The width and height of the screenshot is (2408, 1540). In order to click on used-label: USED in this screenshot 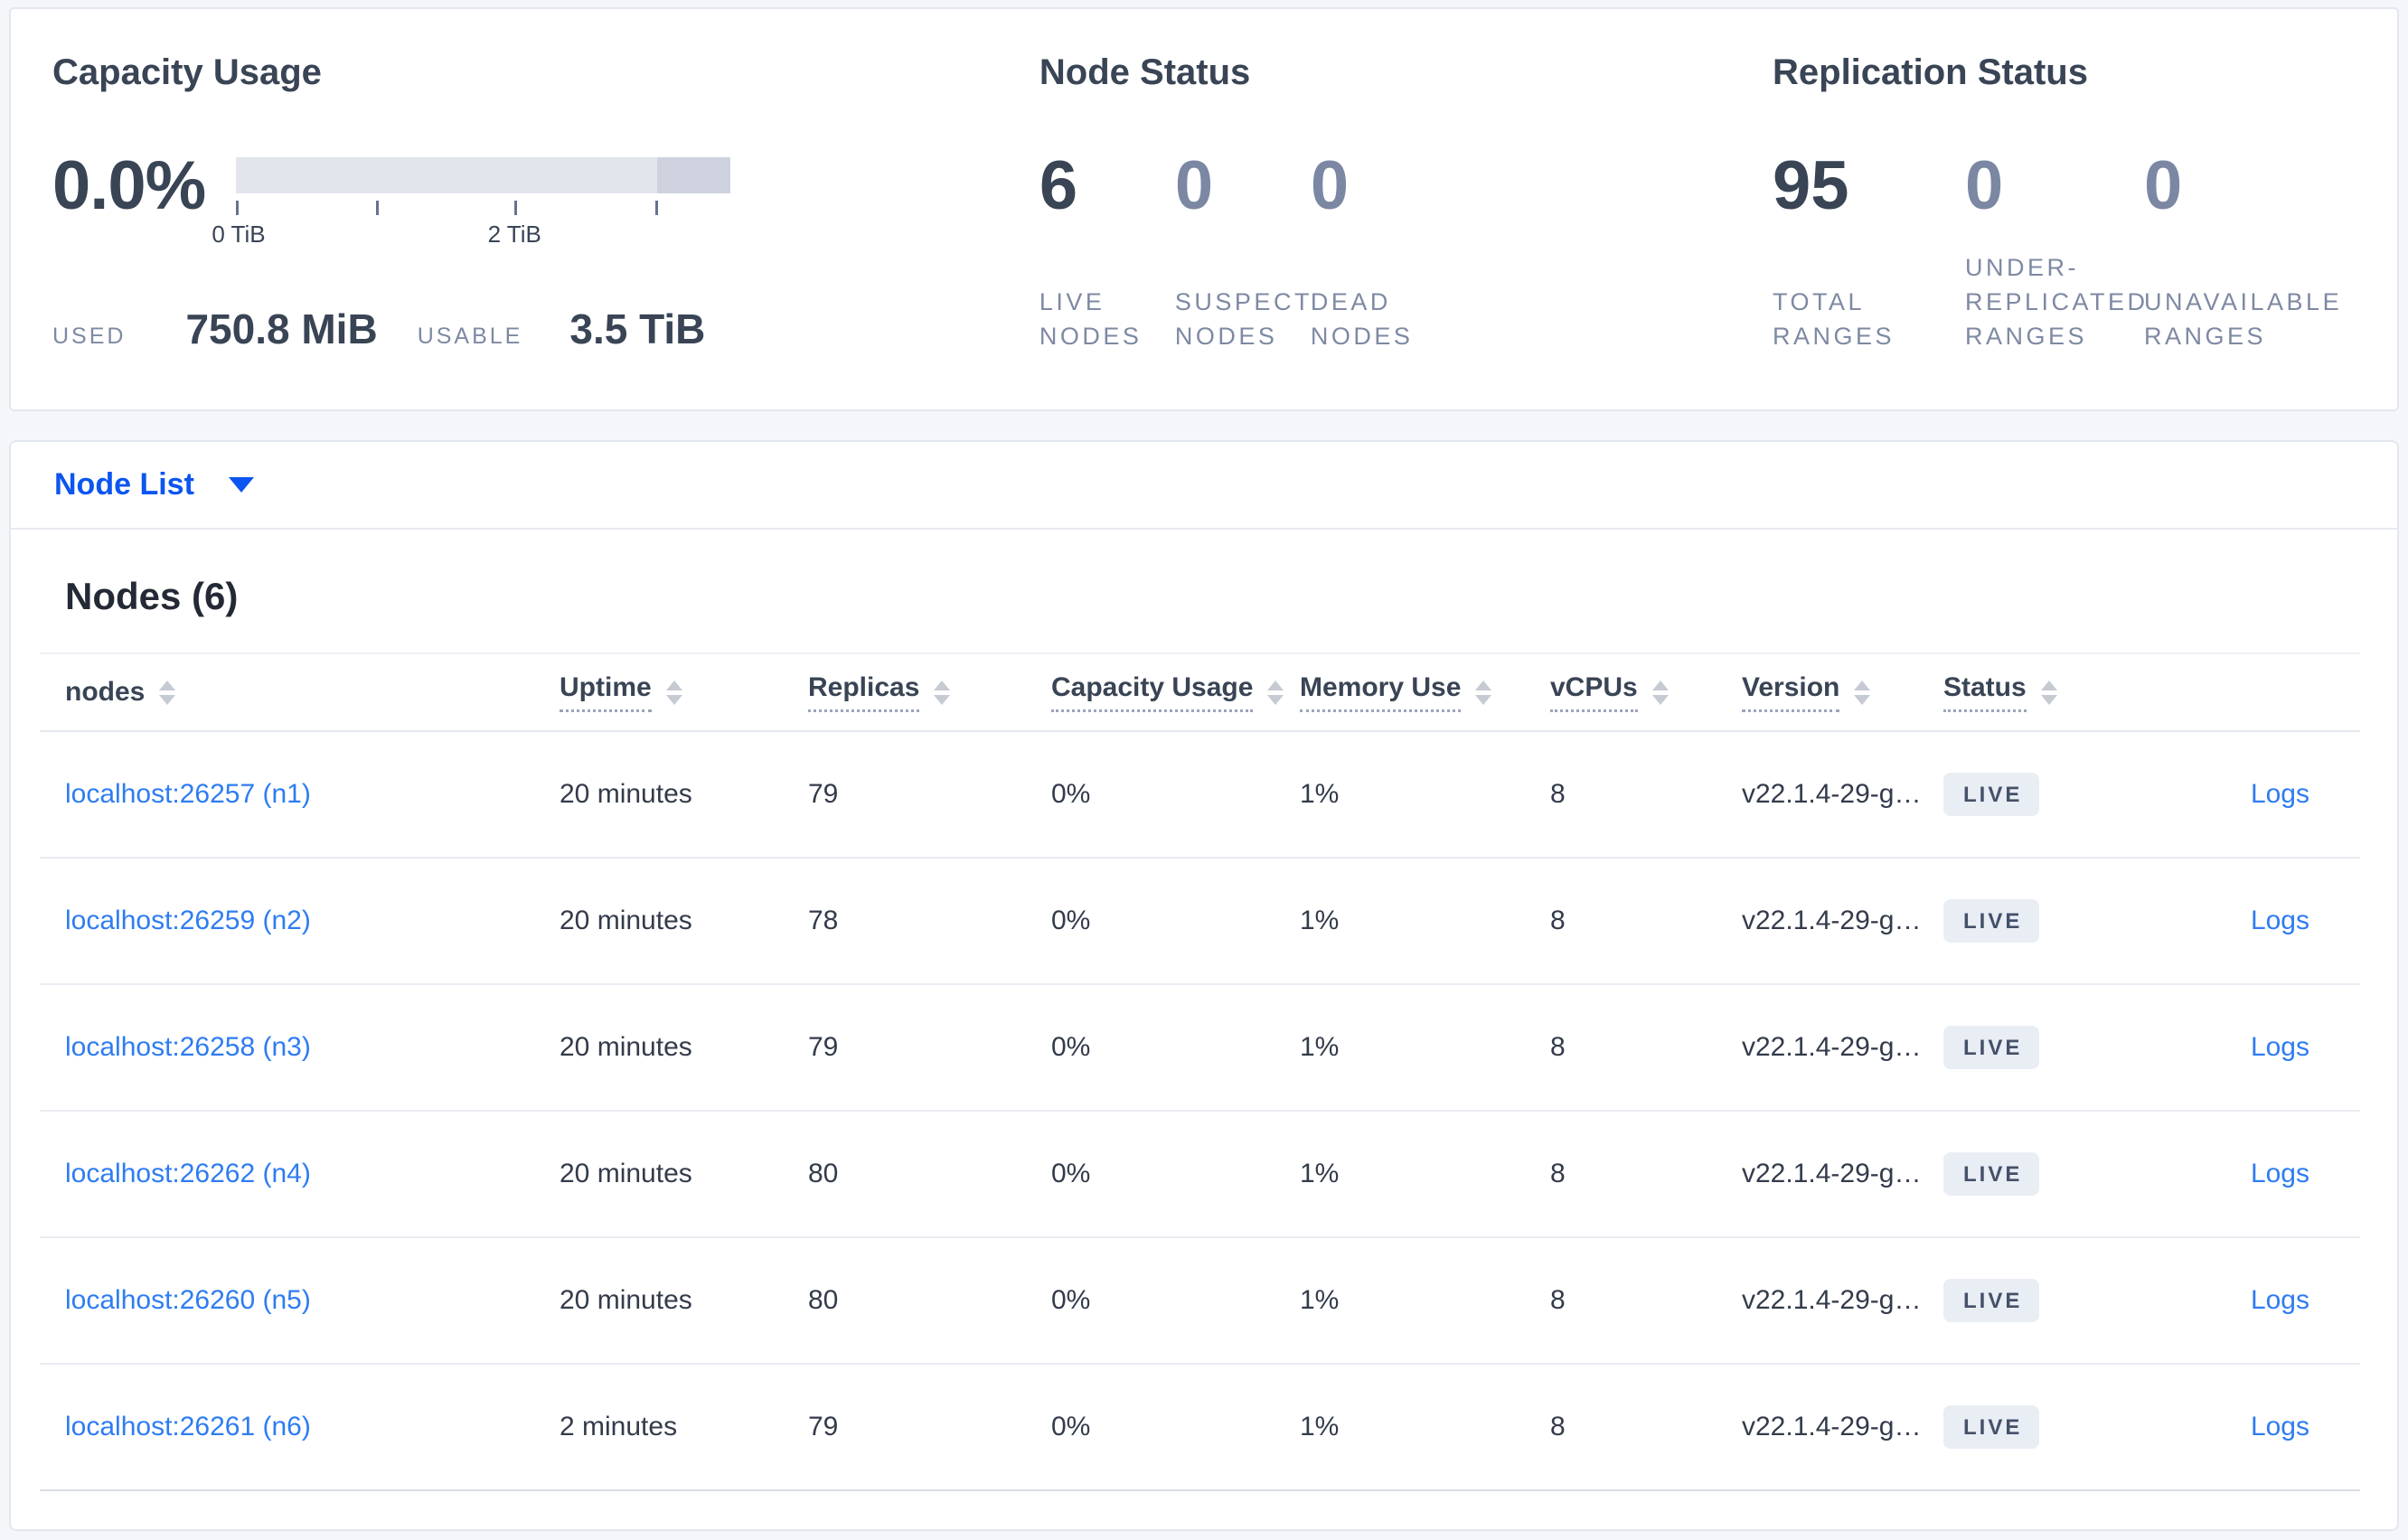, I will do `click(89, 336)`.